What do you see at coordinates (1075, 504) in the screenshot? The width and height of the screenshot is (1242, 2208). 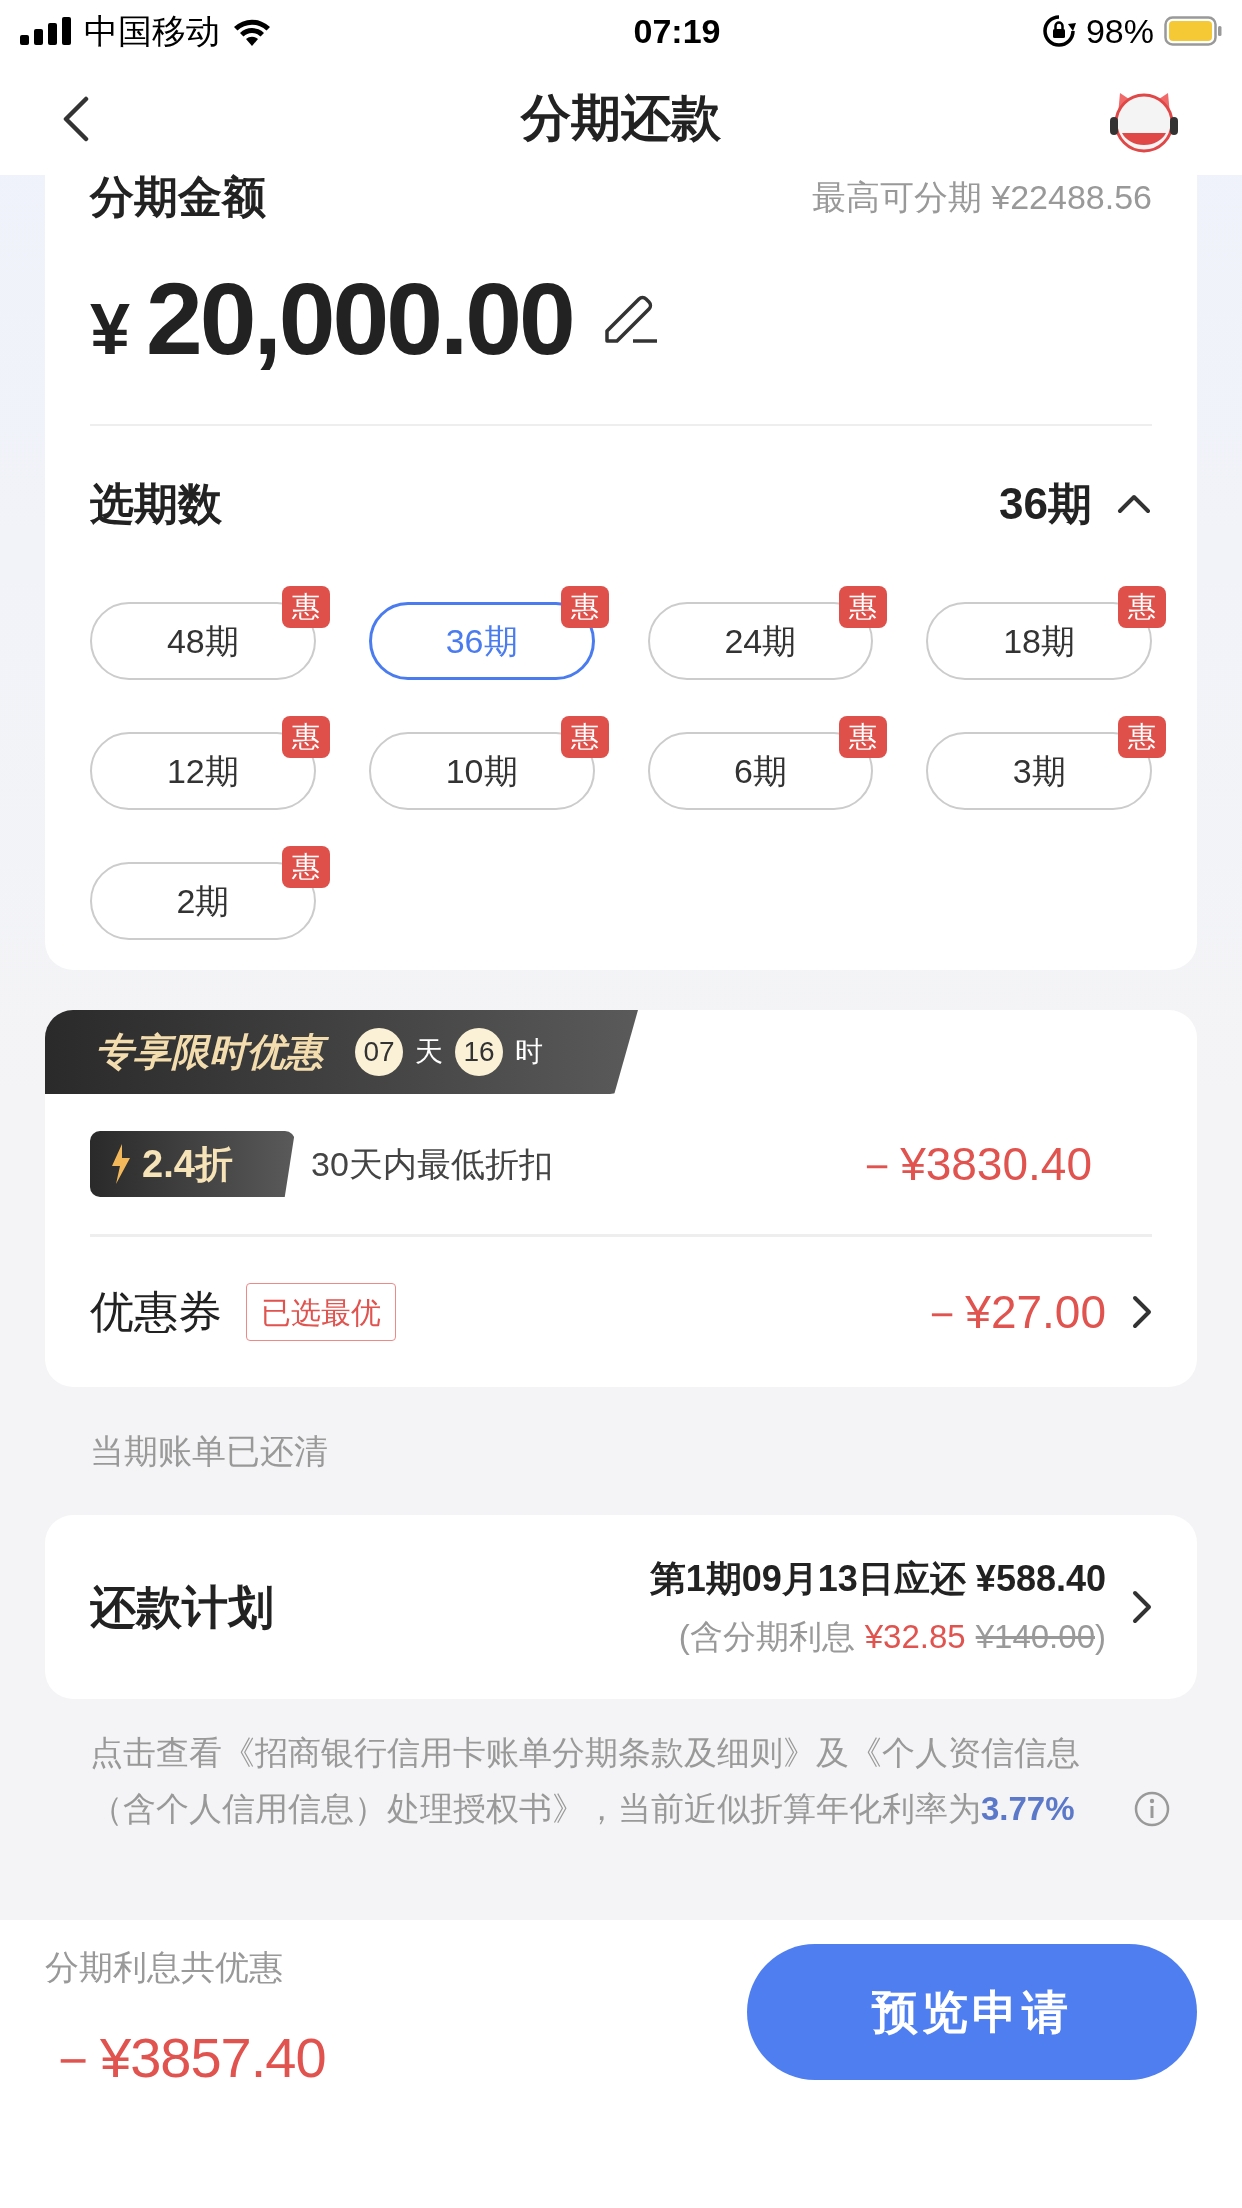 I see `term-dropdown: 36期` at bounding box center [1075, 504].